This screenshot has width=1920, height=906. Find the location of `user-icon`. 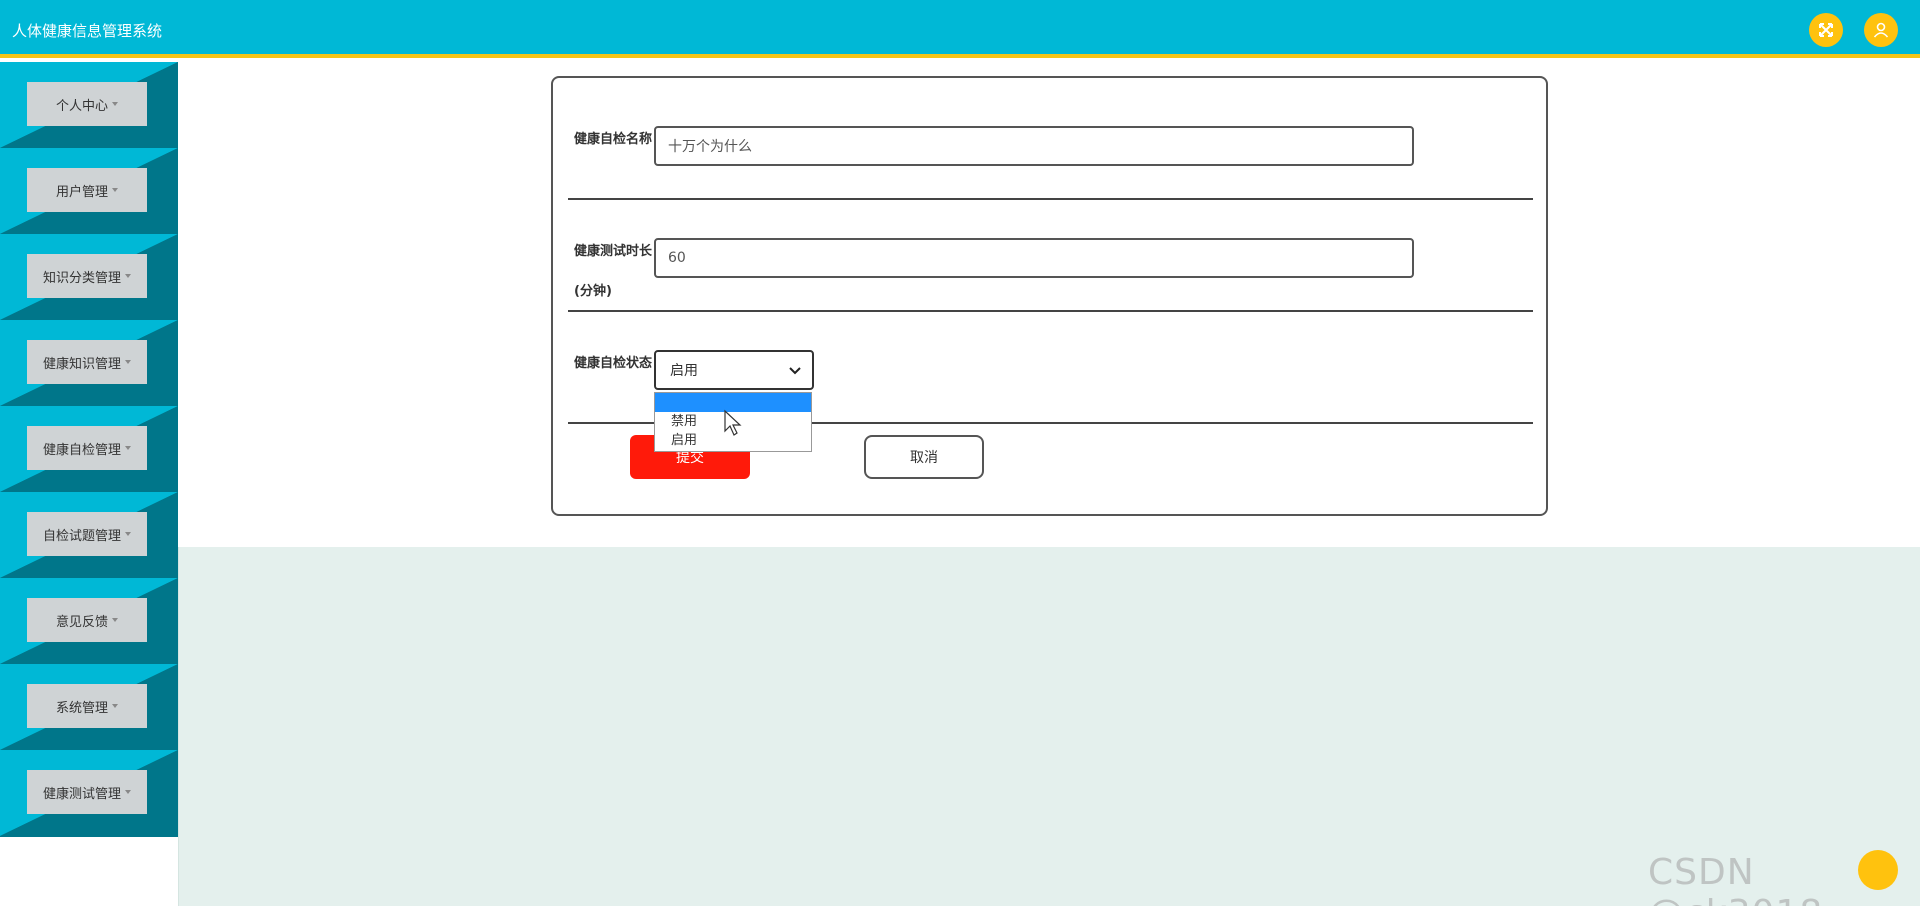

user-icon is located at coordinates (1881, 30).